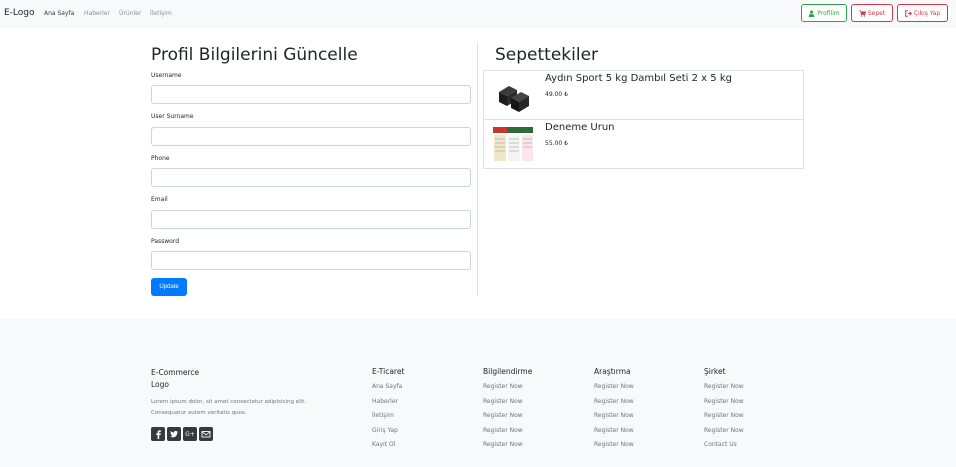 This screenshot has height=467, width=956. Describe the element at coordinates (508, 371) in the screenshot. I see `footer-column-title-bilgilendirme: Bilgilendirme` at that location.